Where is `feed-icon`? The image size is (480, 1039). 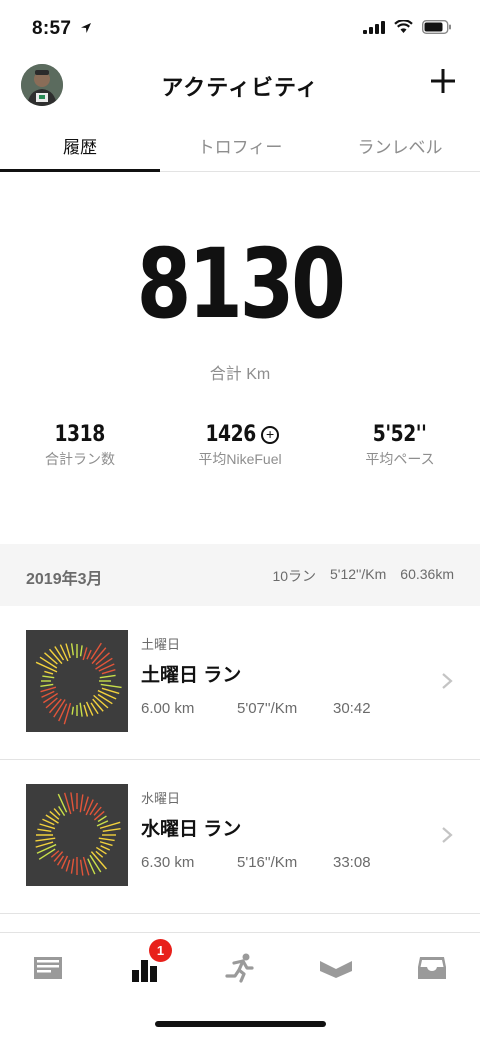 feed-icon is located at coordinates (48, 968).